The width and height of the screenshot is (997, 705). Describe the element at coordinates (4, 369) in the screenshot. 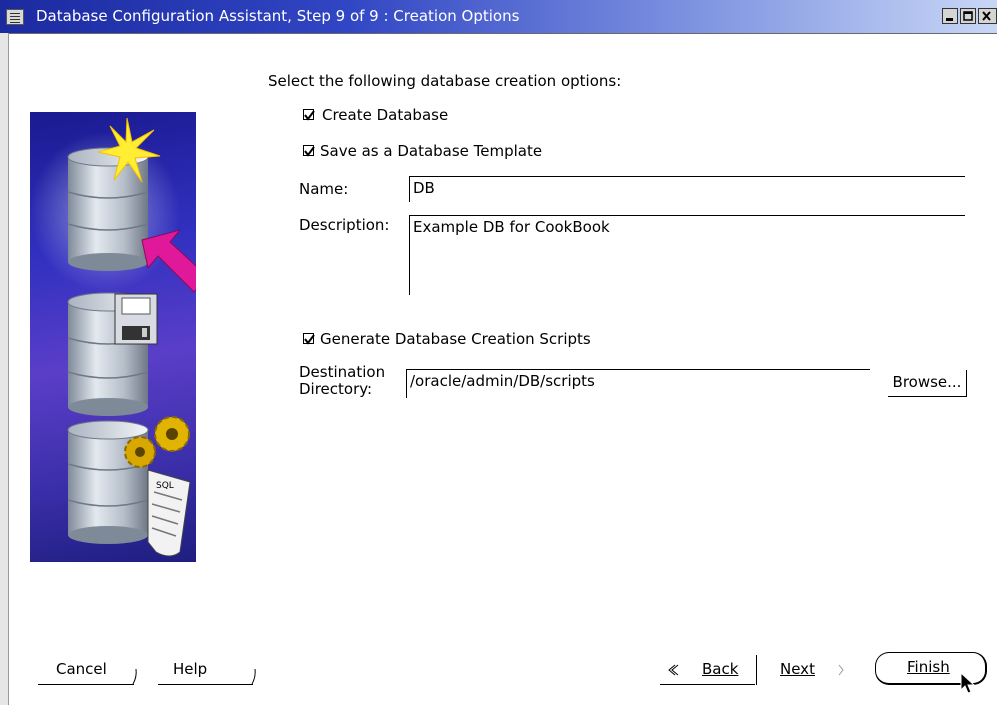

I see `window-frame` at that location.